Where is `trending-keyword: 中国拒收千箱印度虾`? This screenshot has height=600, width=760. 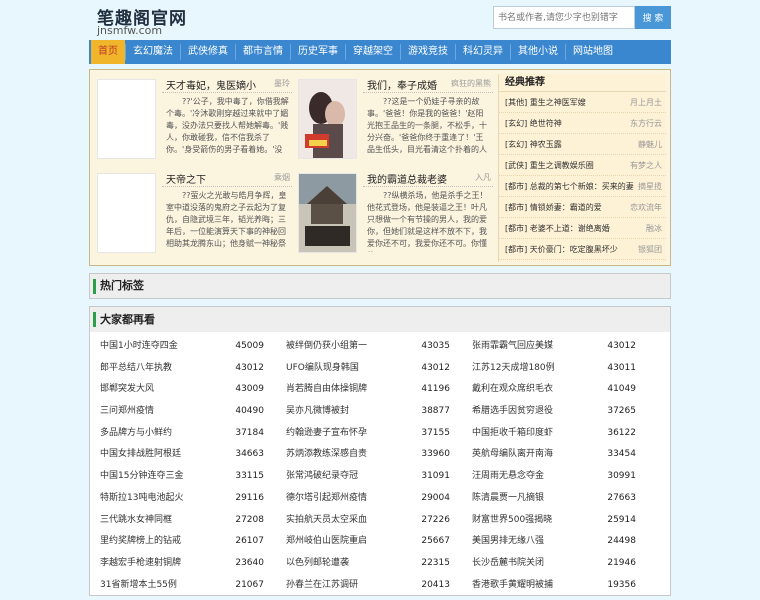 trending-keyword: 中国拒收千箱印度虾 is located at coordinates (512, 433).